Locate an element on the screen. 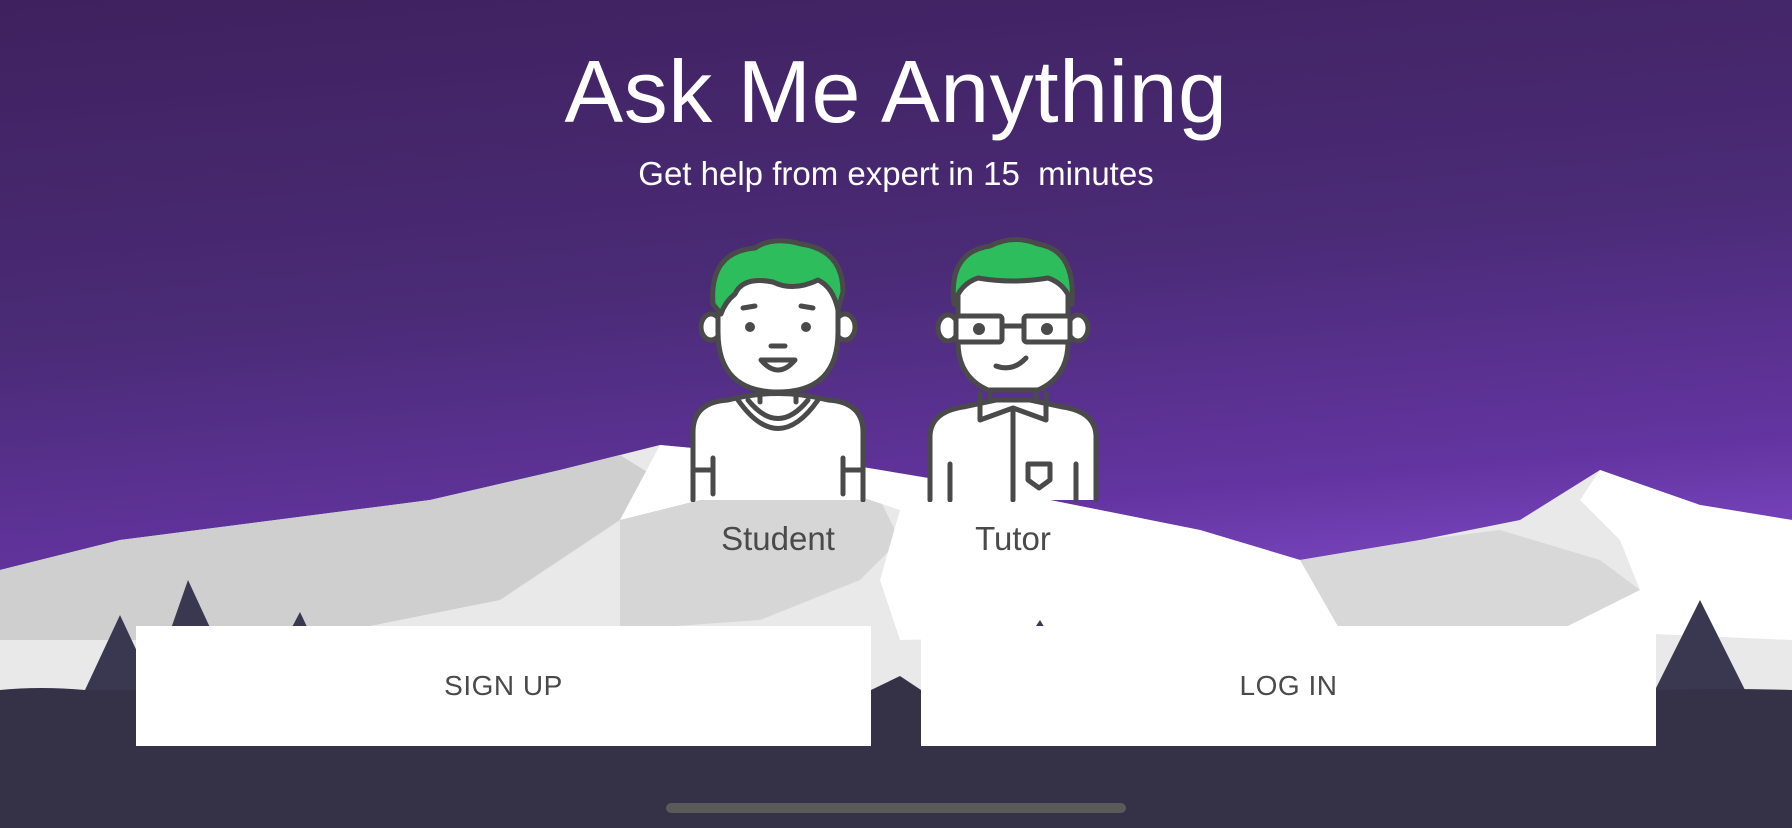 This screenshot has width=1792, height=828. home-indicator-bar is located at coordinates (896, 808).